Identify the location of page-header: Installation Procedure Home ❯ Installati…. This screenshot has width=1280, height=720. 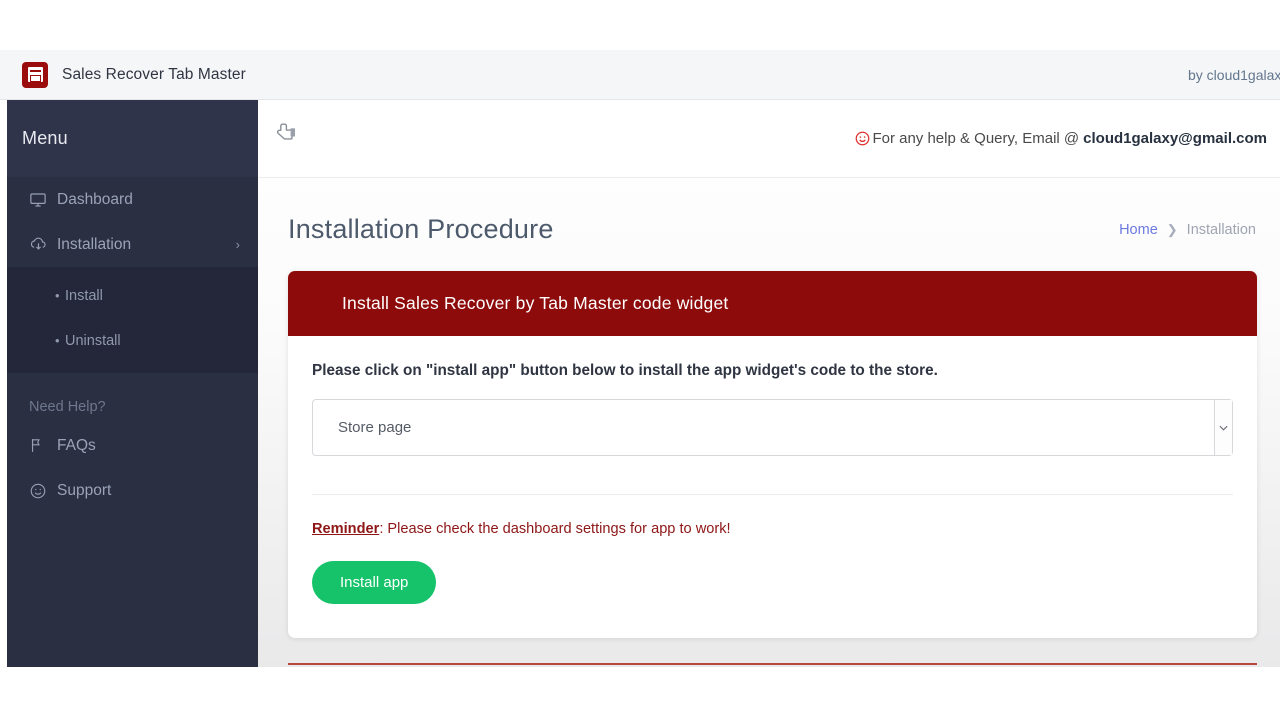
(769, 211).